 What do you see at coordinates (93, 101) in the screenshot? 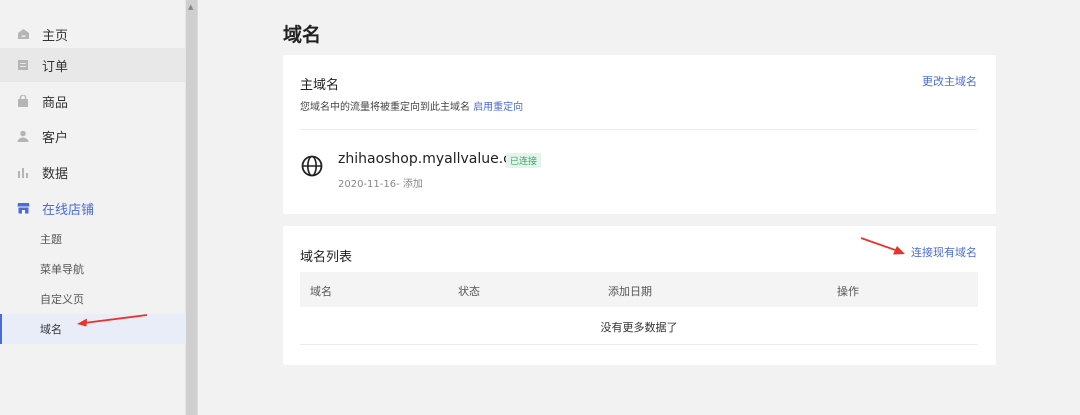
I see `sidebar-item-products: 商品` at bounding box center [93, 101].